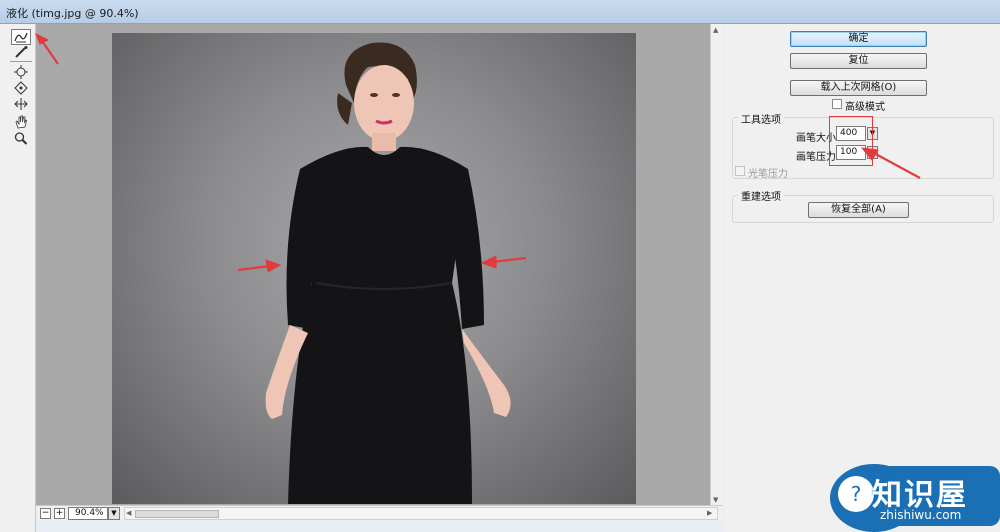 This screenshot has height=532, width=1000. What do you see at coordinates (21, 138) in the screenshot?
I see `zoom-icon` at bounding box center [21, 138].